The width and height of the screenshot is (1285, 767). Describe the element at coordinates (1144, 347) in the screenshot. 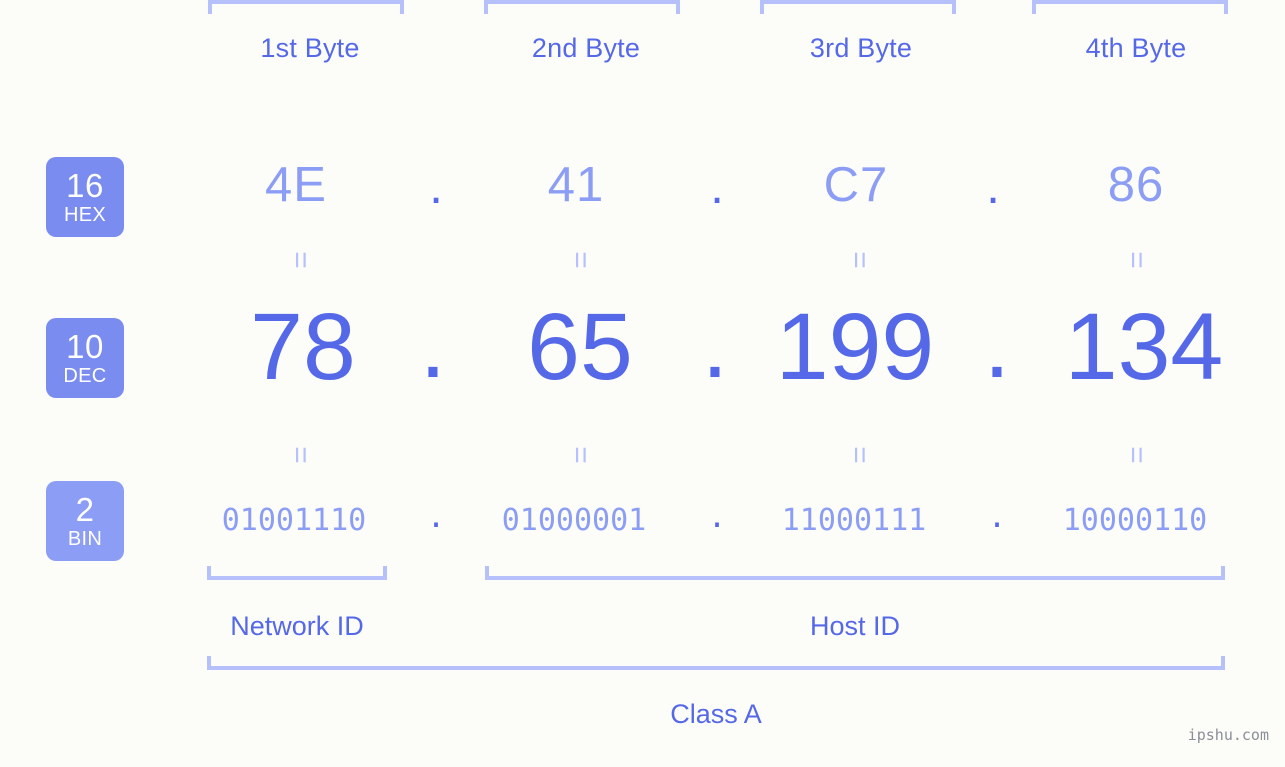

I see `dec-byte-4: 134` at that location.